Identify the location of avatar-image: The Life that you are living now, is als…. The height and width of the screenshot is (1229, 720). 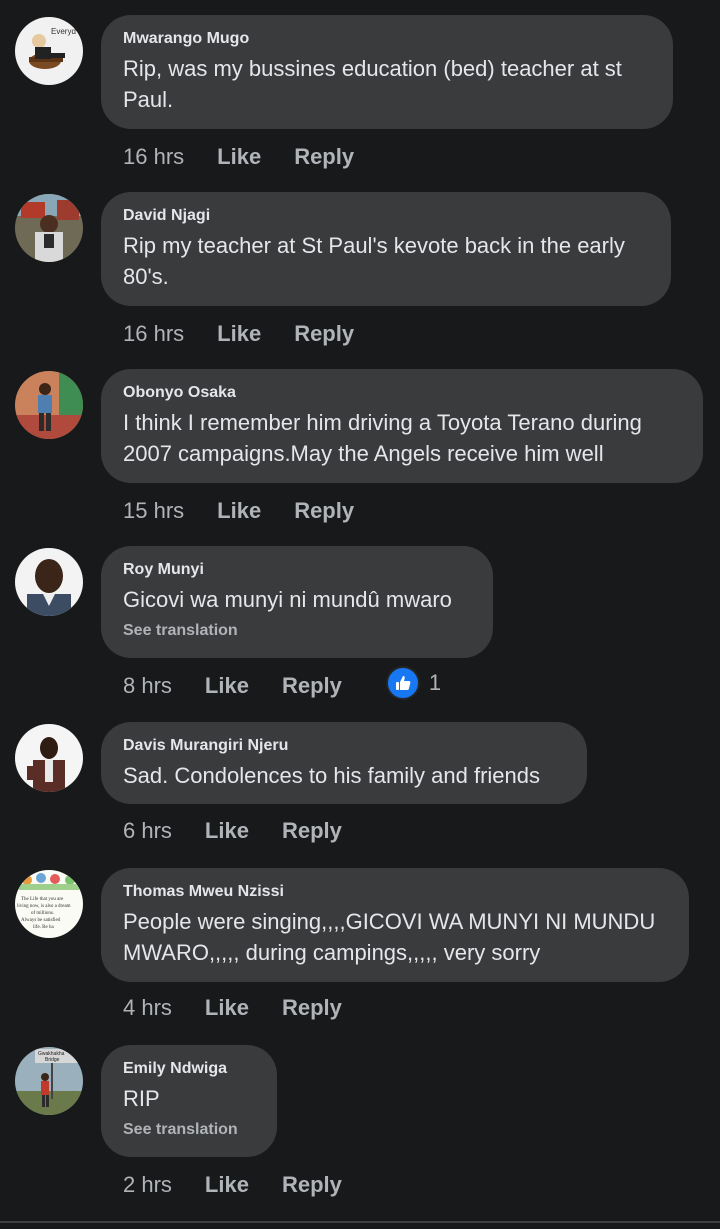
(49, 904).